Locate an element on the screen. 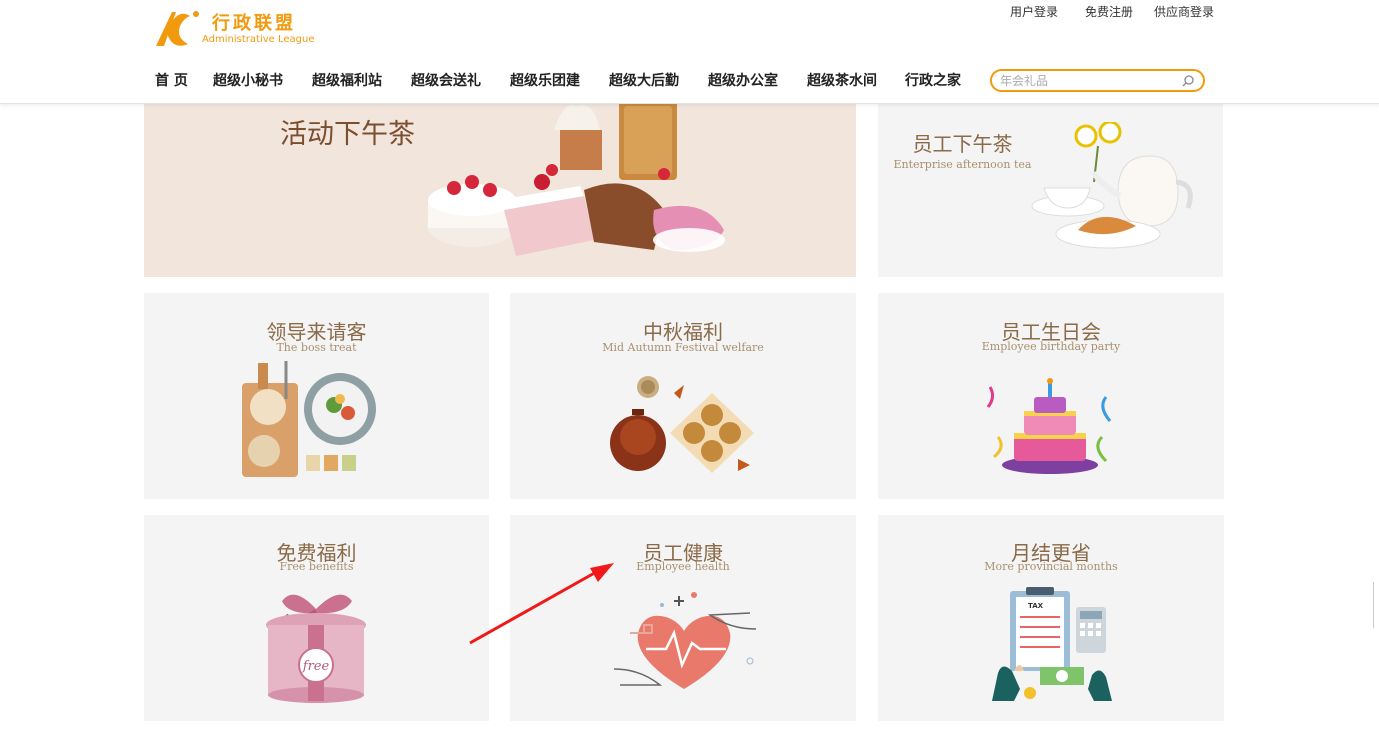  desserts-icon is located at coordinates (576, 178).